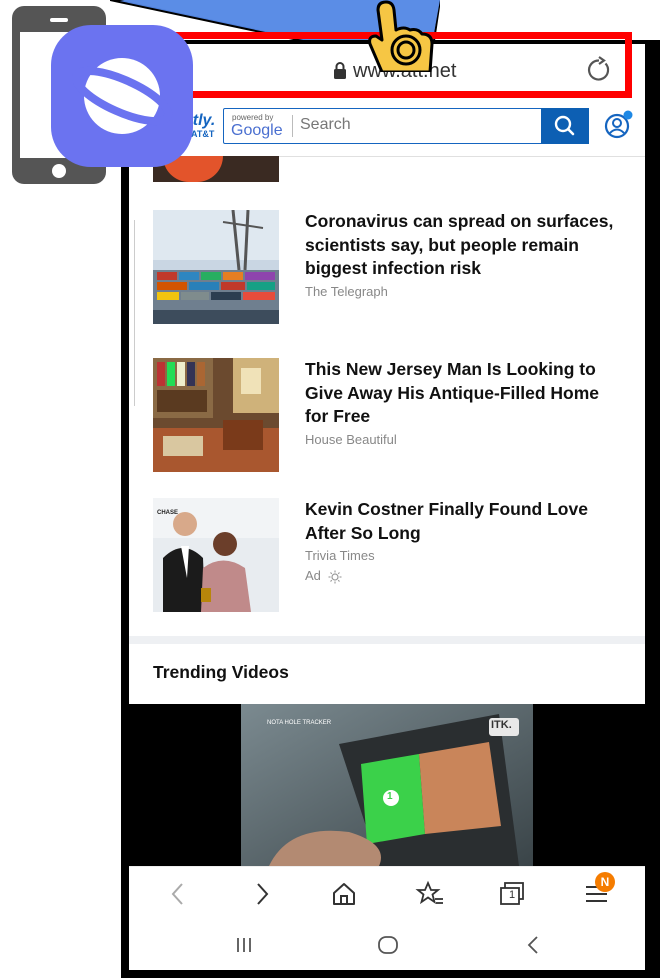 Image resolution: width=660 pixels, height=978 pixels. I want to click on system-back-icon, so click(534, 945).